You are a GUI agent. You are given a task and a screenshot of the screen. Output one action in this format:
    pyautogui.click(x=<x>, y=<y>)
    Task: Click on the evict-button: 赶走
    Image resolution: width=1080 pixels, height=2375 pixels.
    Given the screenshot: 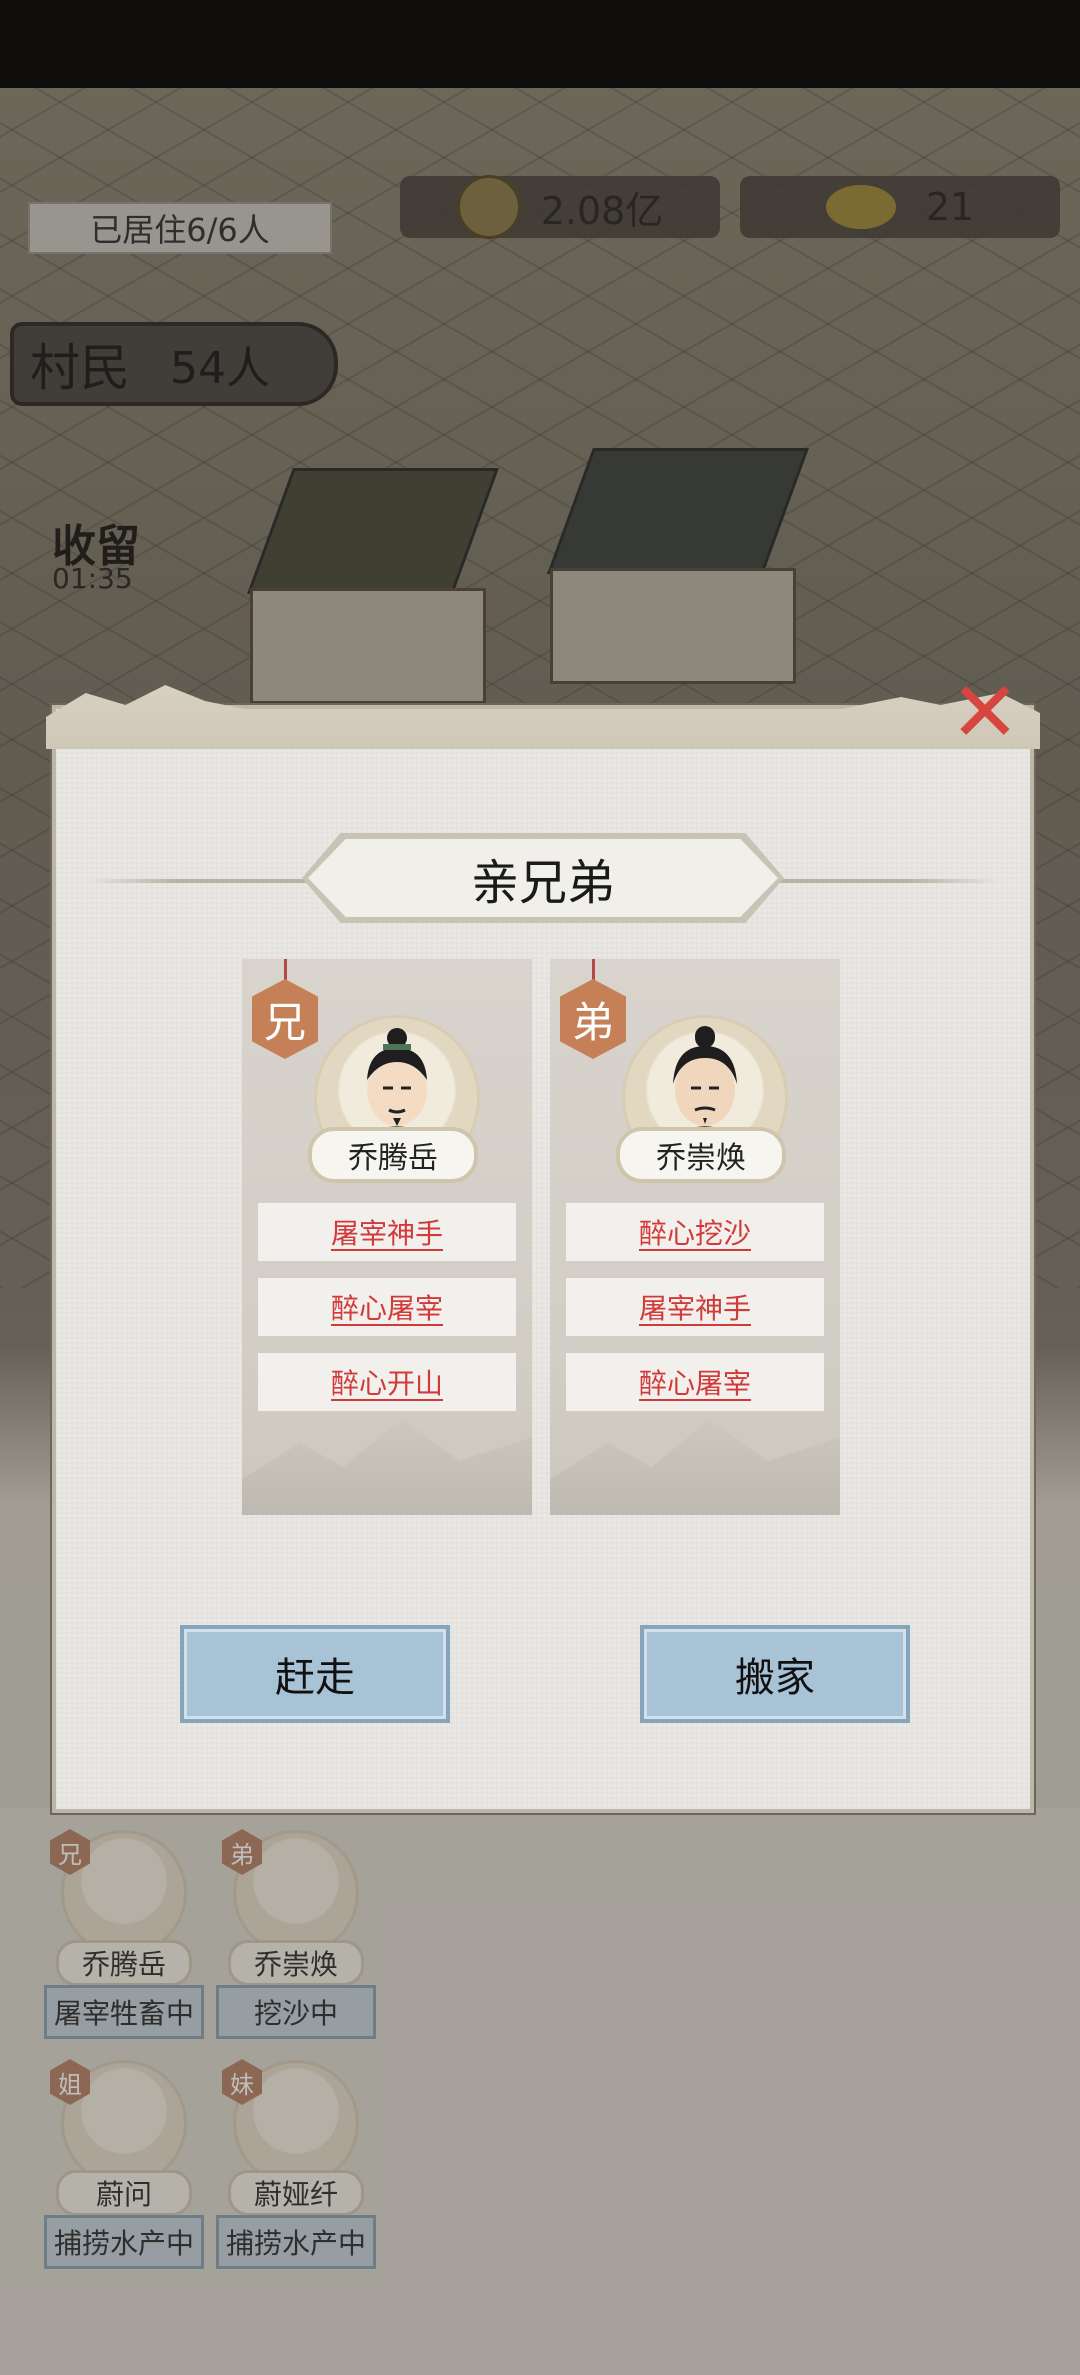 What is the action you would take?
    pyautogui.click(x=315, y=1674)
    